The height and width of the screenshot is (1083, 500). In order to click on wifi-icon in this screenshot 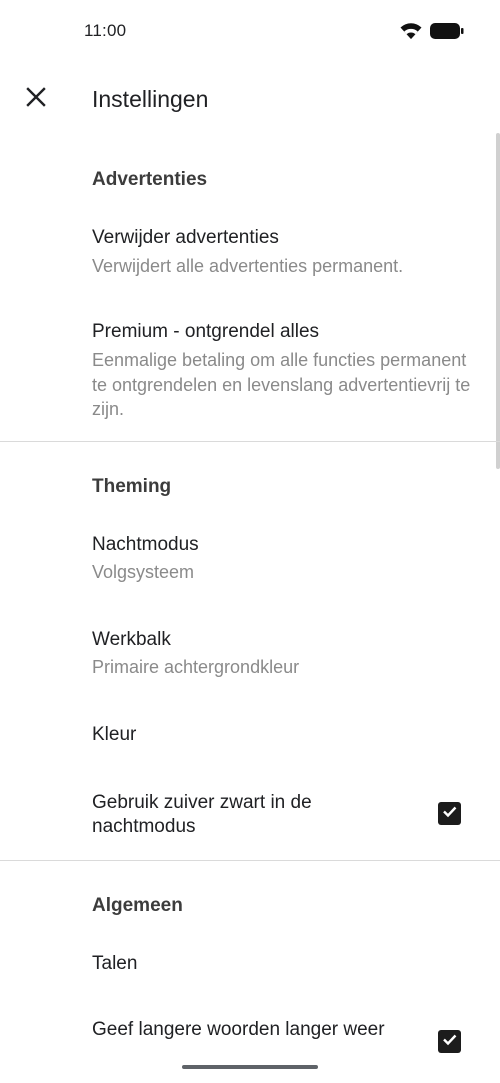, I will do `click(411, 33)`.